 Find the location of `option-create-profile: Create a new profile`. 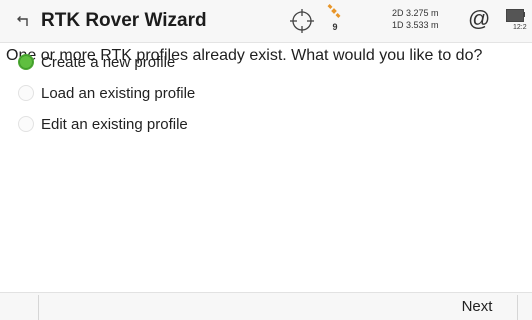

option-create-profile: Create a new profile is located at coordinates (96, 62).